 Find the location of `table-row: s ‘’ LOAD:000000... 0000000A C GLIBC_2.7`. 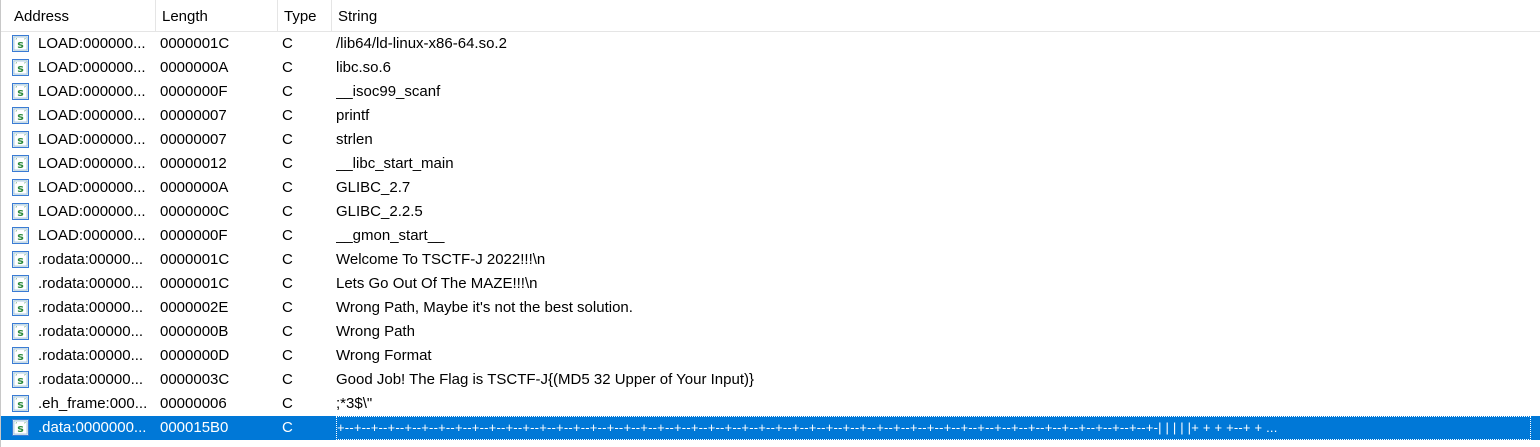

table-row: s ‘’ LOAD:000000... 0000000A C GLIBC_2.7 is located at coordinates (770, 188).